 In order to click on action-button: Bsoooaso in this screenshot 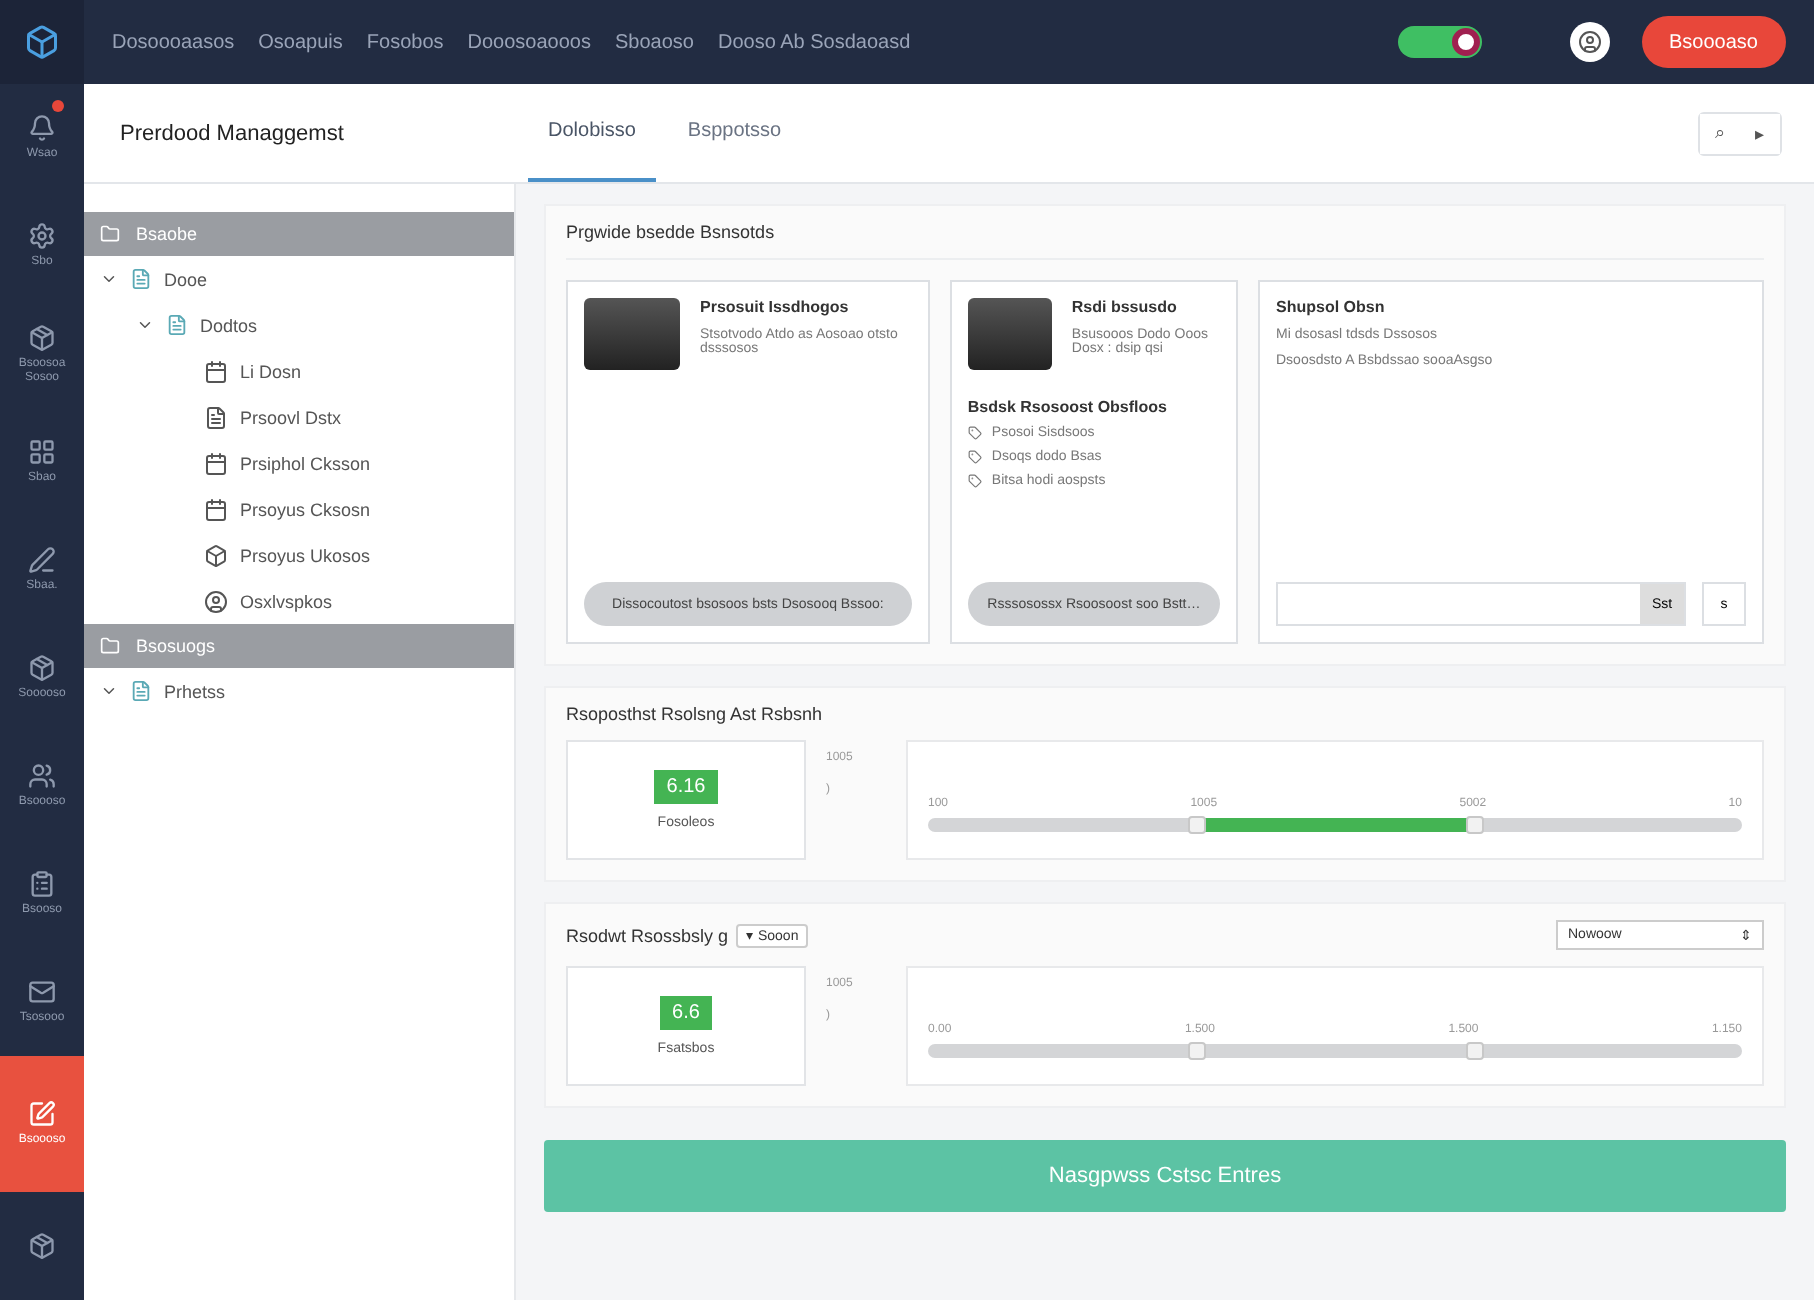, I will do `click(1713, 42)`.